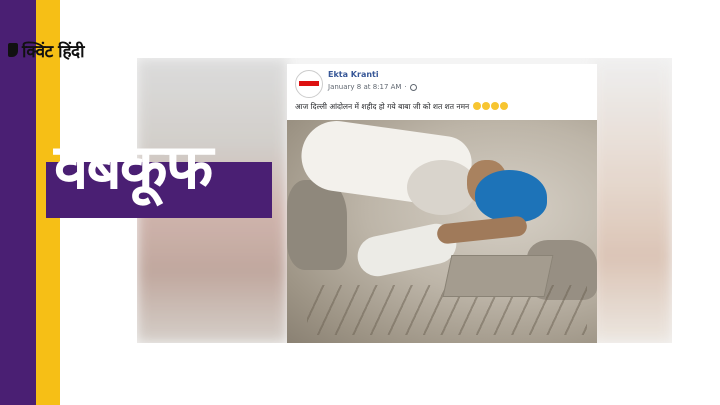 This screenshot has width=720, height=405. Describe the element at coordinates (353, 74) in the screenshot. I see `page-name: Ekta Kranti` at that location.